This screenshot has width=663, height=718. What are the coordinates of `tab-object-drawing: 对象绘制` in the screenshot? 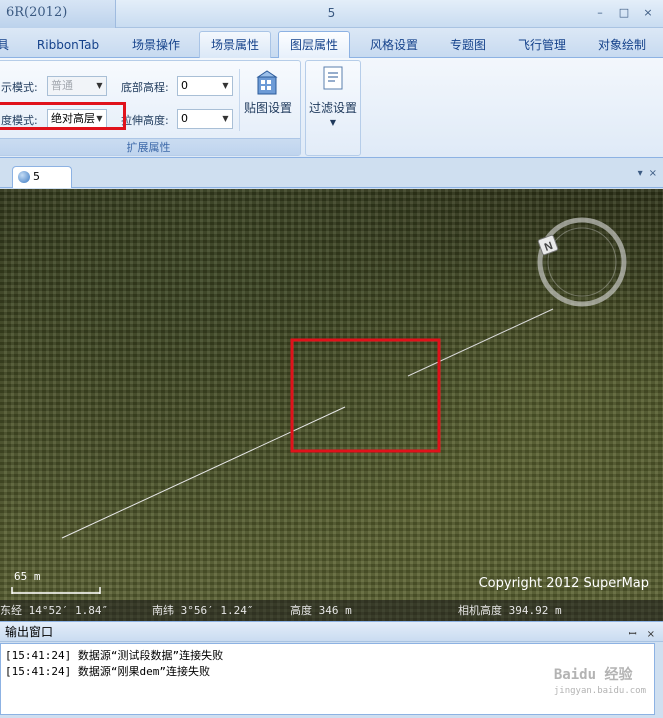 It's located at (622, 44).